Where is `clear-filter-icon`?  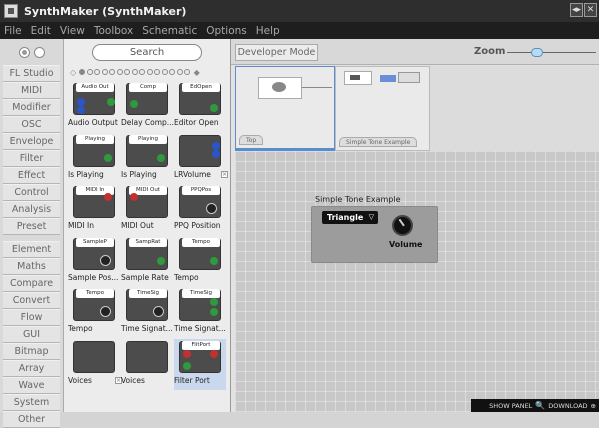
clear-filter-icon is located at coordinates (39, 52).